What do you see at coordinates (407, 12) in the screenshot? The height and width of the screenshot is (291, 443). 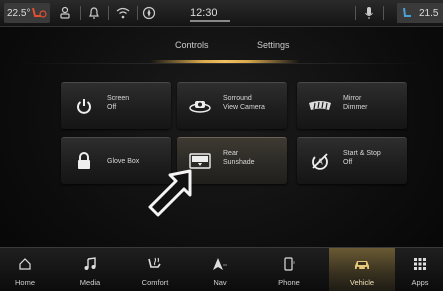 I see `passenger-seat-icon` at bounding box center [407, 12].